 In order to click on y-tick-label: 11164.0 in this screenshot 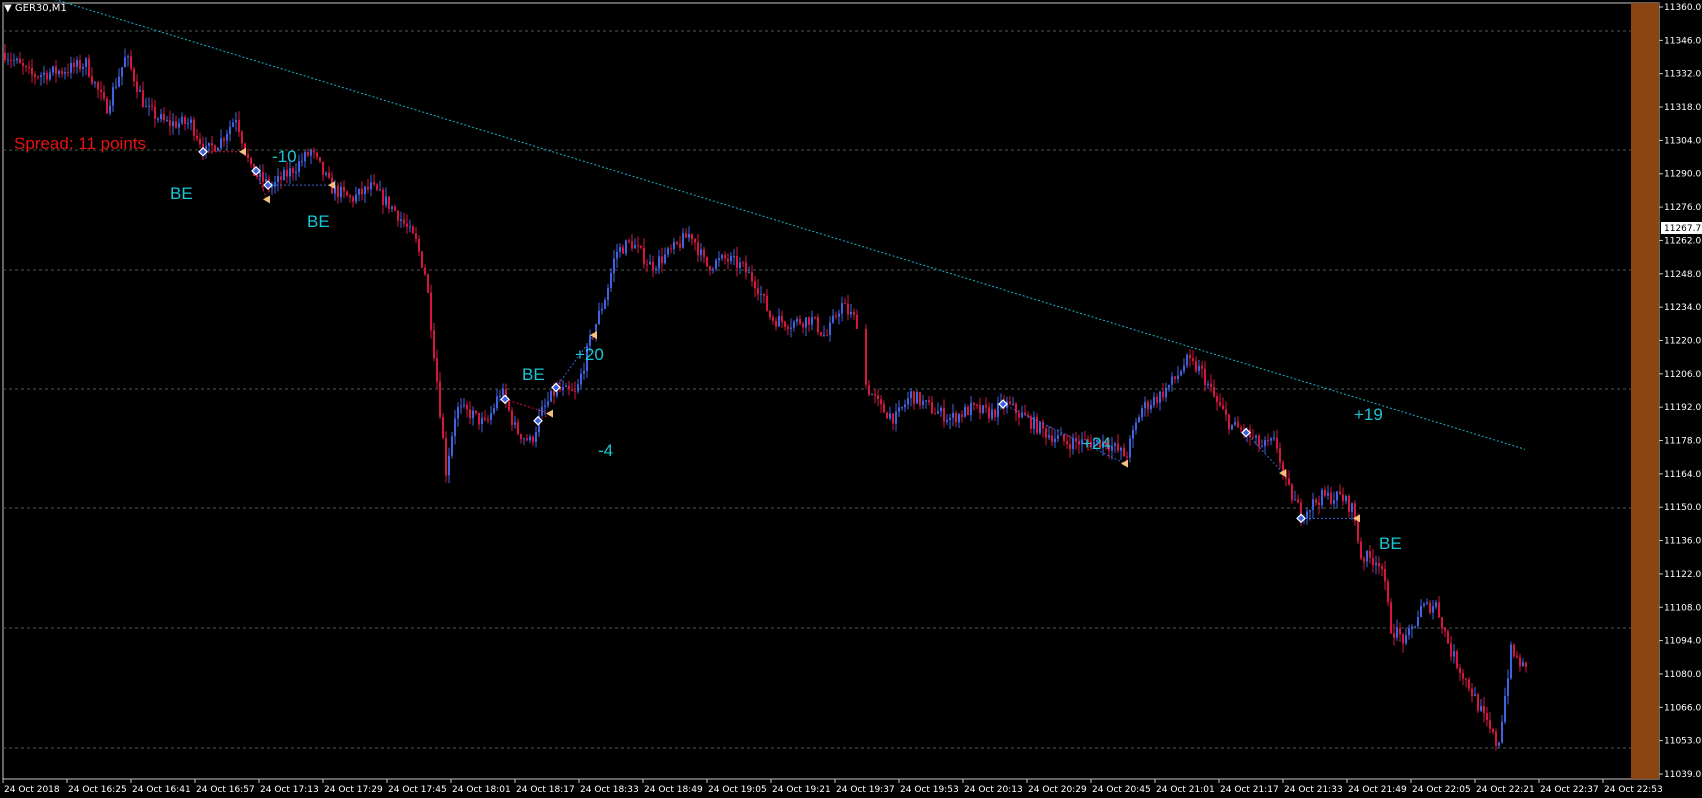, I will do `click(1682, 475)`.